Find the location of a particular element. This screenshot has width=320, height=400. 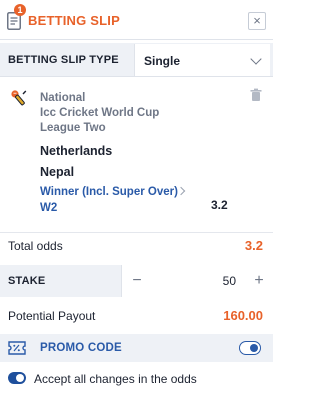

stake-increase-button: + is located at coordinates (259, 281).